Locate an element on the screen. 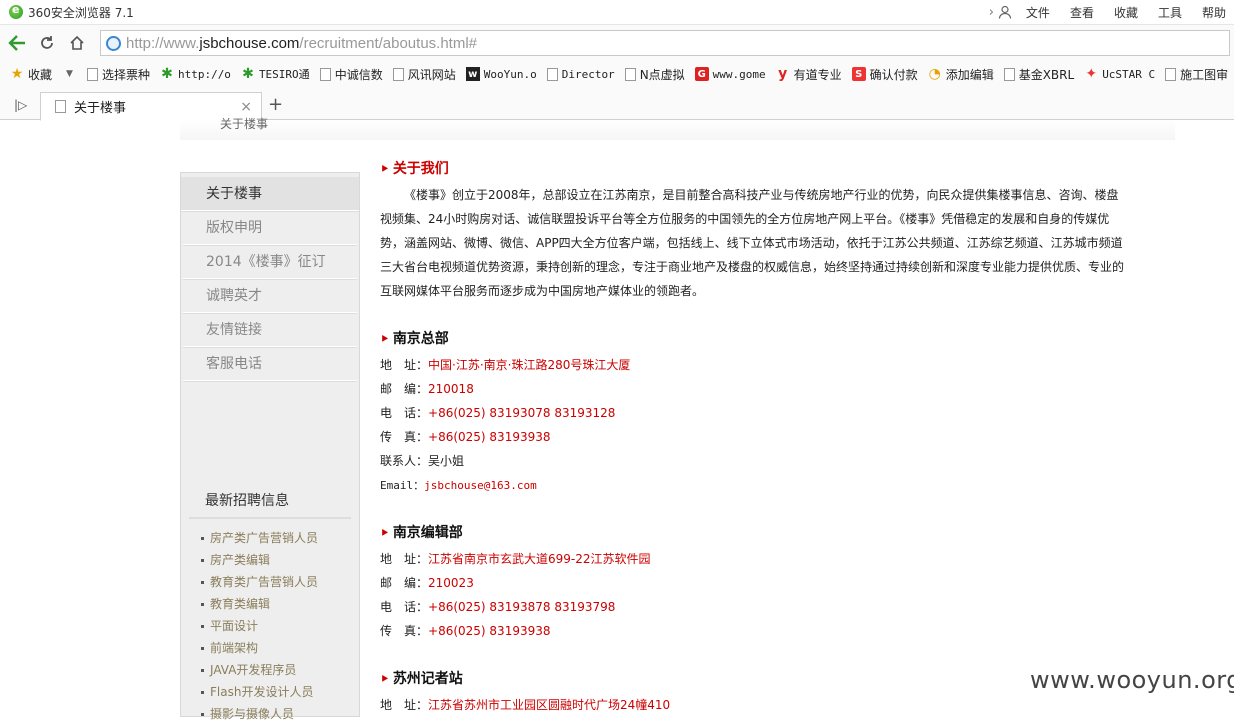 The image size is (1234, 725). favorite-label: Director is located at coordinates (588, 74).